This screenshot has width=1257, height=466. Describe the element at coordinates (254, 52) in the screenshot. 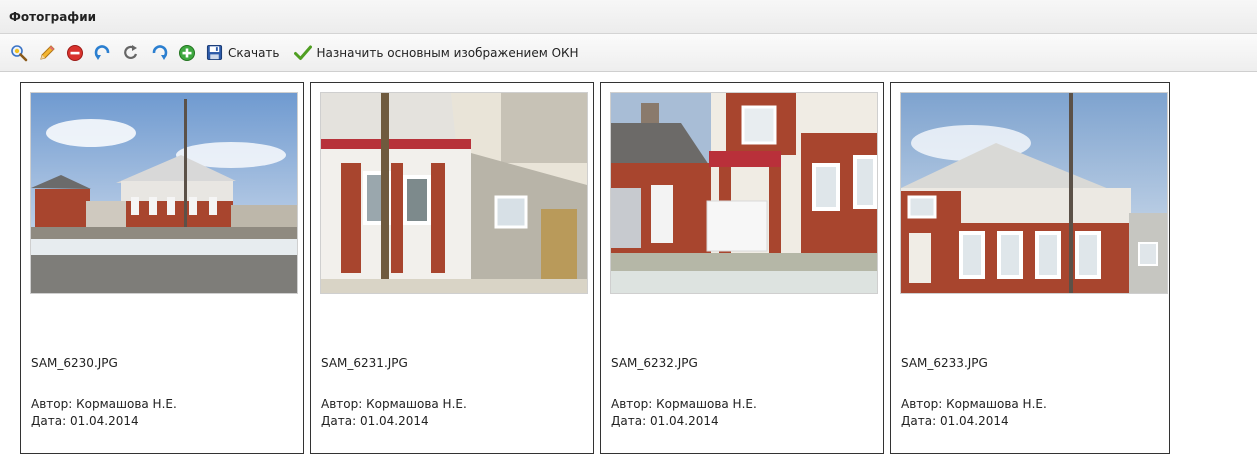

I see `download-label: Скачать` at that location.